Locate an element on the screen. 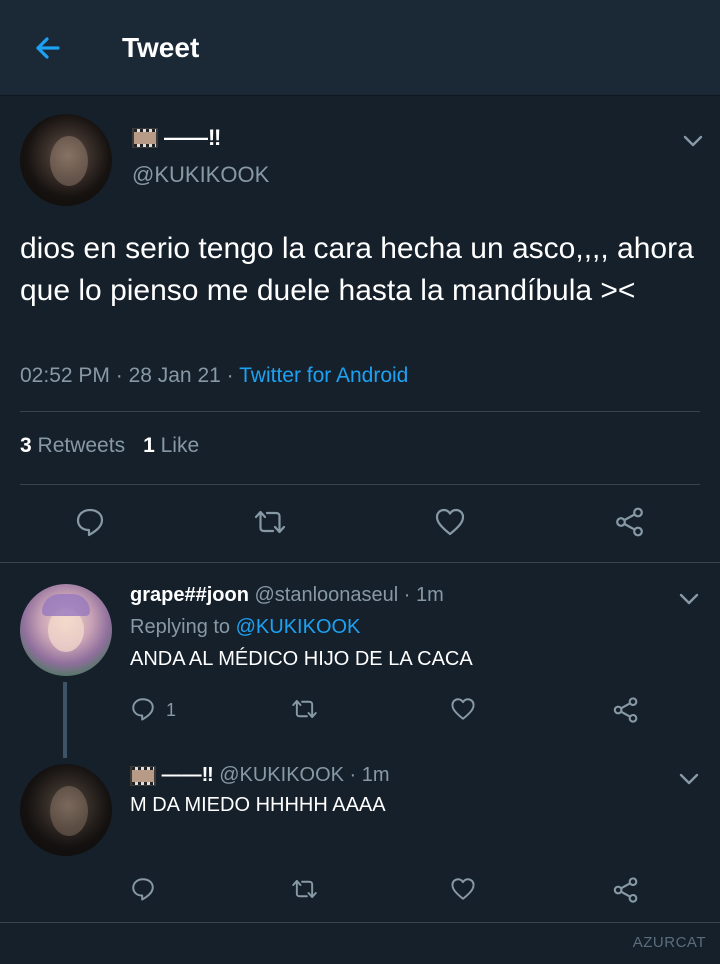 Image resolution: width=720 pixels, height=964 pixels. likes-count: 1 is located at coordinates (149, 445).